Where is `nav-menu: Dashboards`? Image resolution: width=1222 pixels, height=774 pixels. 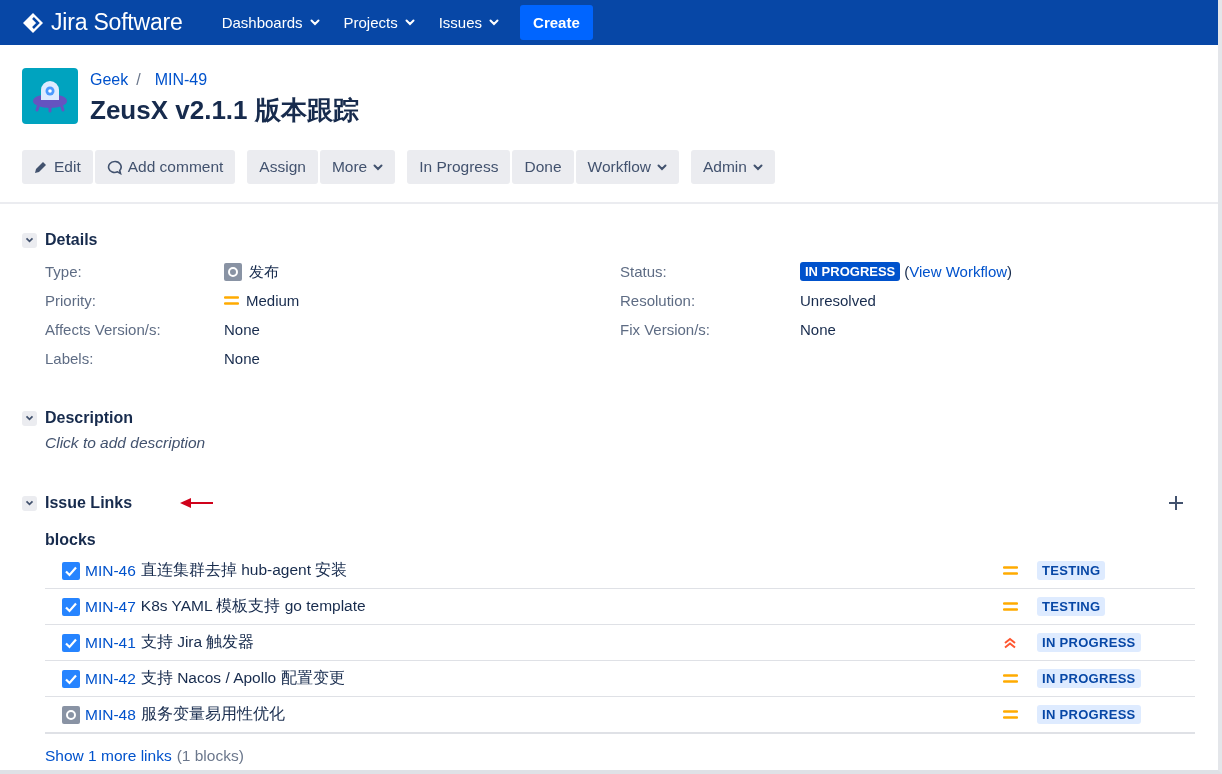
nav-menu: Dashboards is located at coordinates (270, 22).